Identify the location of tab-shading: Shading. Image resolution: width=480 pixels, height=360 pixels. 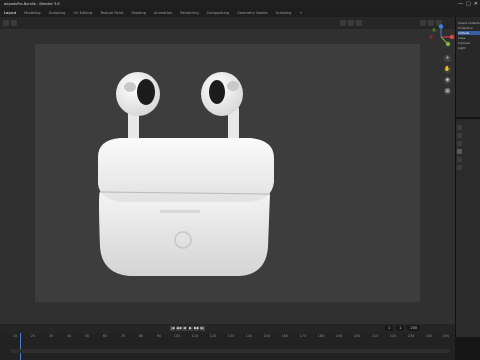
(138, 13).